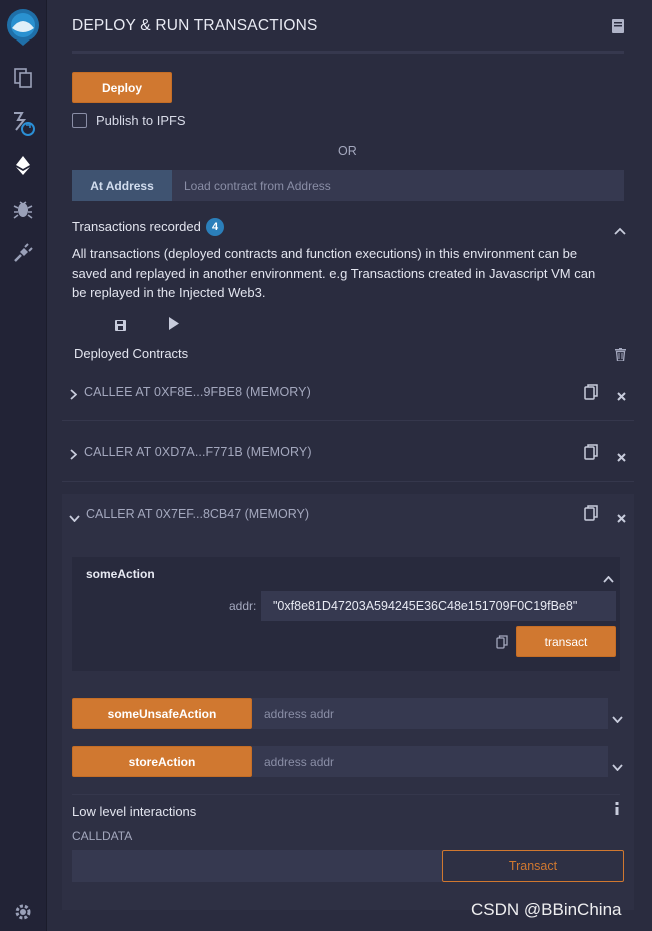 Image resolution: width=652 pixels, height=931 pixels. I want to click on info-icon, so click(617, 808).